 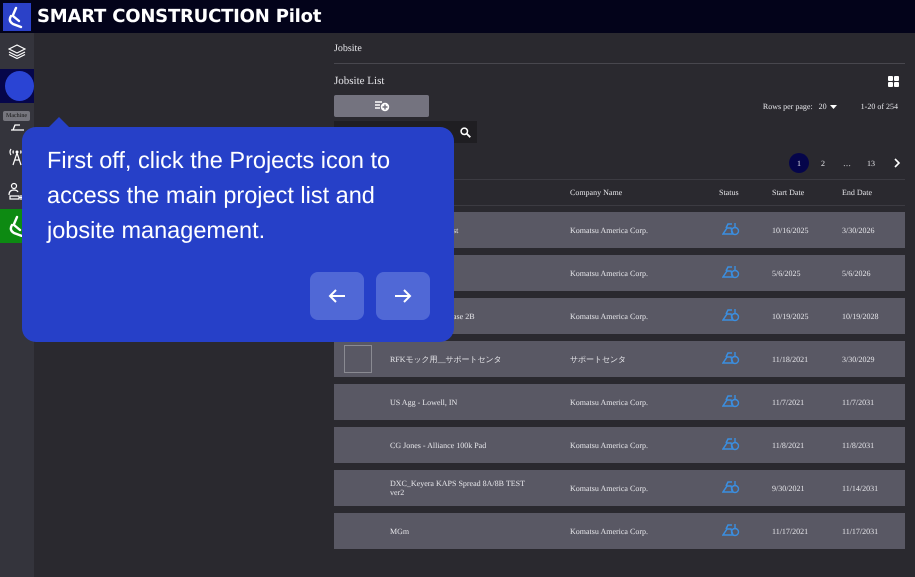 I want to click on end-date: 5/6/2026, so click(x=856, y=273).